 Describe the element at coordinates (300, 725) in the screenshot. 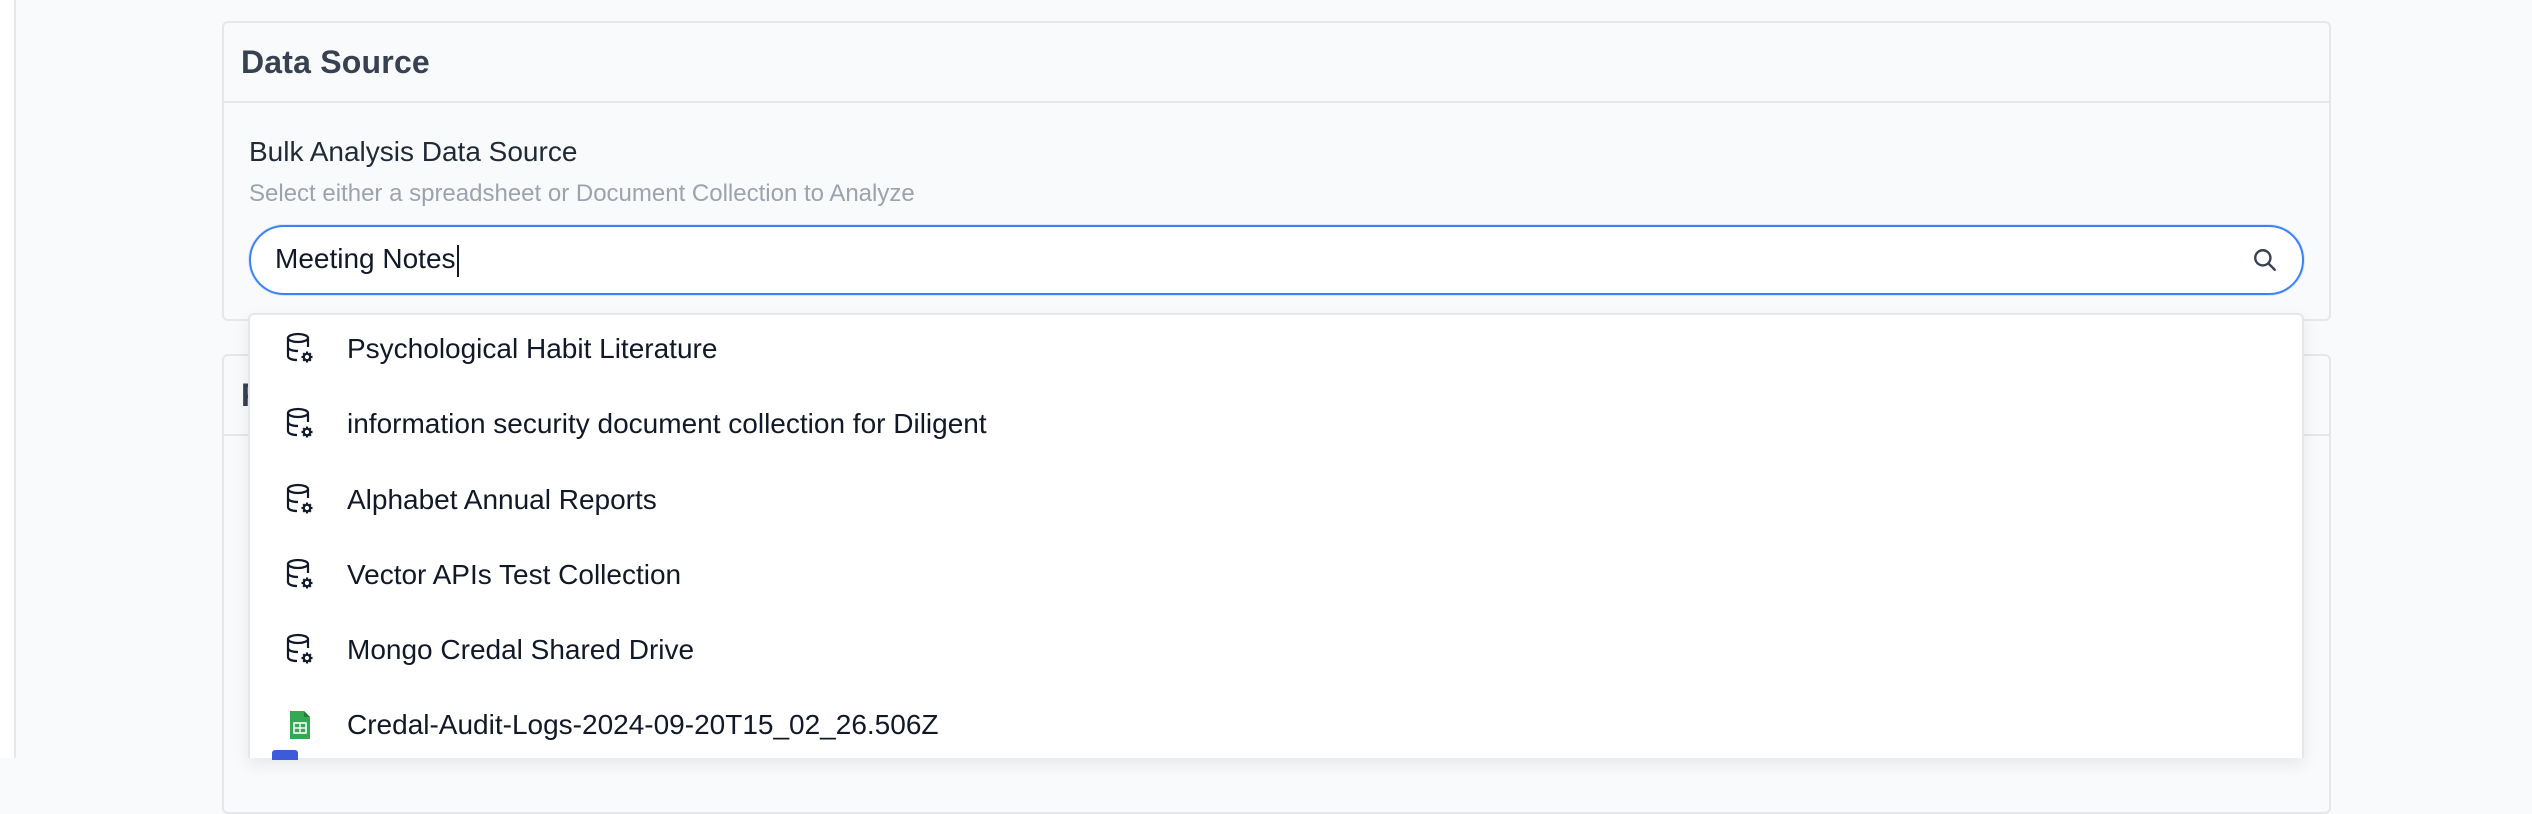

I see `spreadsheet-icon` at that location.